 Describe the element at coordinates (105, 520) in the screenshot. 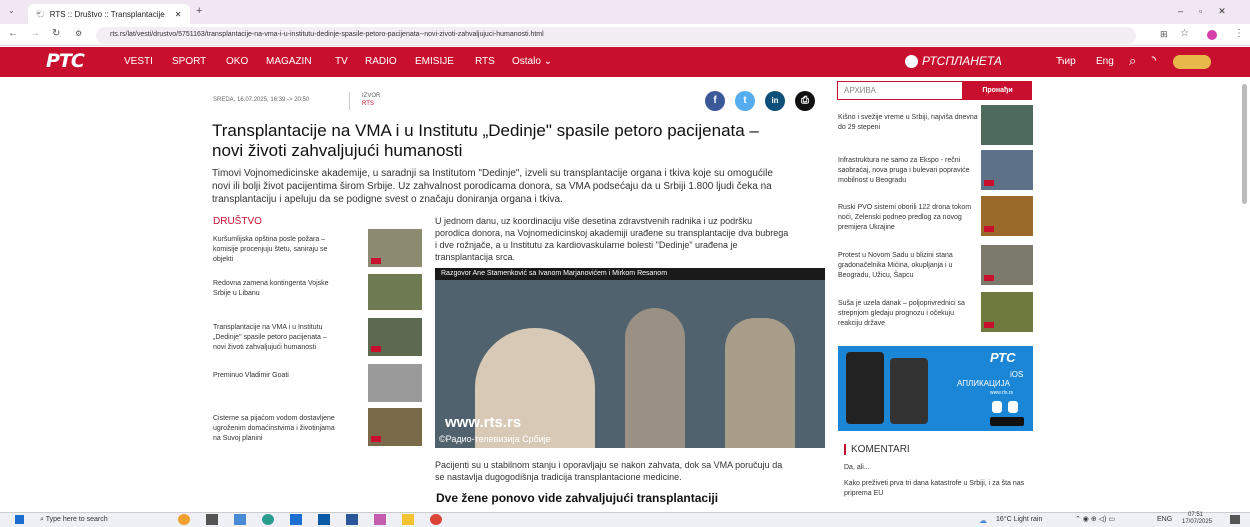

I see `taskbar-search: ⌕ Type here to search` at that location.